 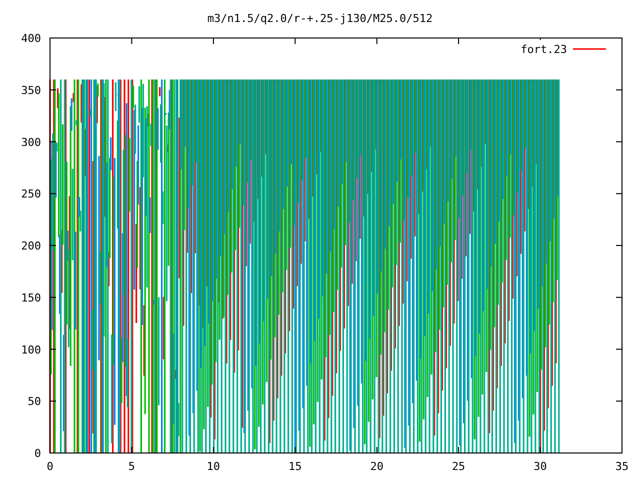 What do you see at coordinates (589, 49) in the screenshot?
I see `legend-line-sample` at bounding box center [589, 49].